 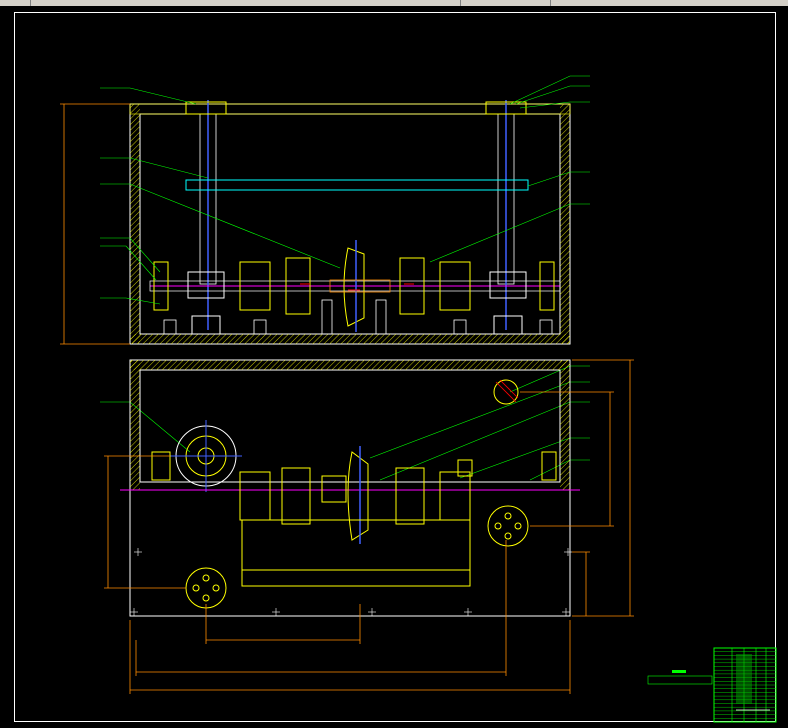 What do you see at coordinates (350, 109) in the screenshot?
I see `top-plate` at bounding box center [350, 109].